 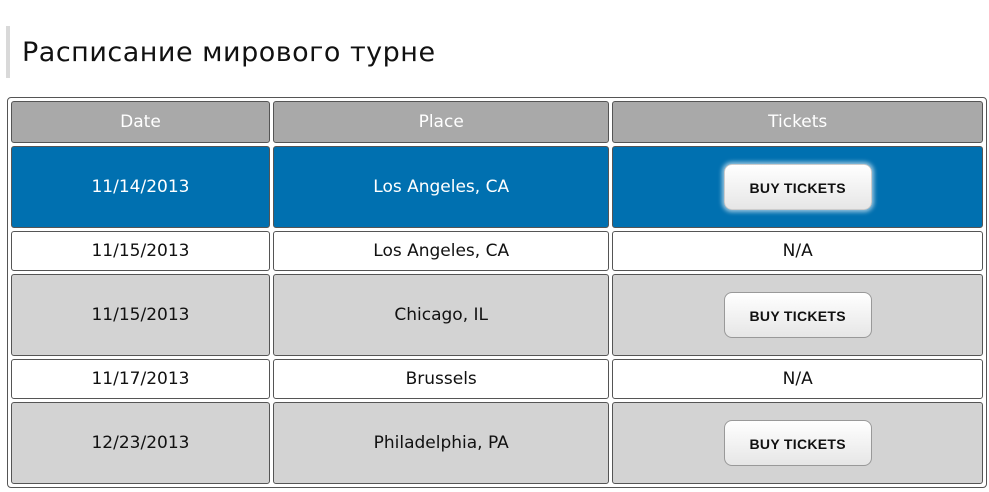 What do you see at coordinates (140, 379) in the screenshot?
I see `cell-date: 11/17/2013` at bounding box center [140, 379].